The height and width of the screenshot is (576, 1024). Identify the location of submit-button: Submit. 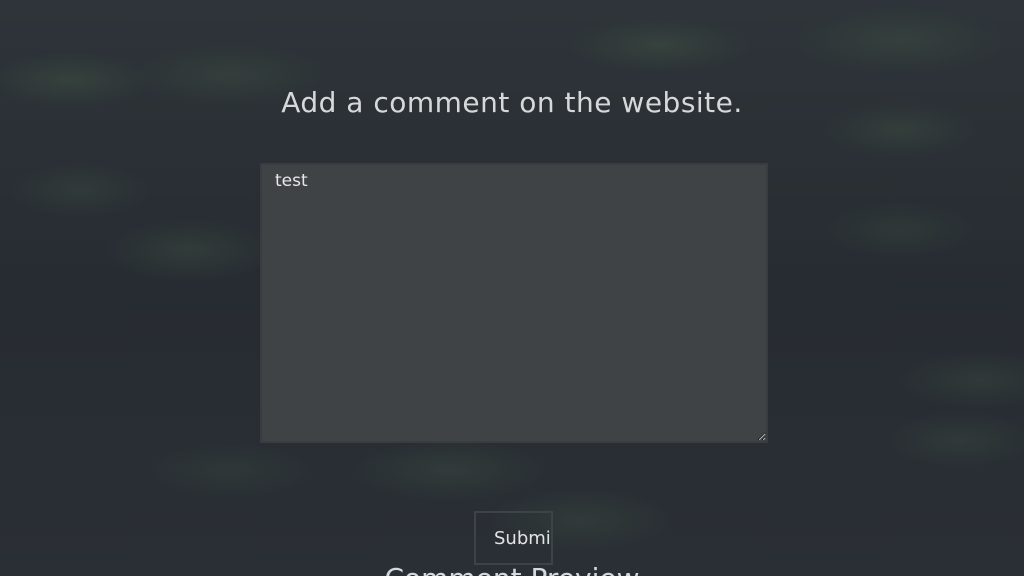
(513, 538).